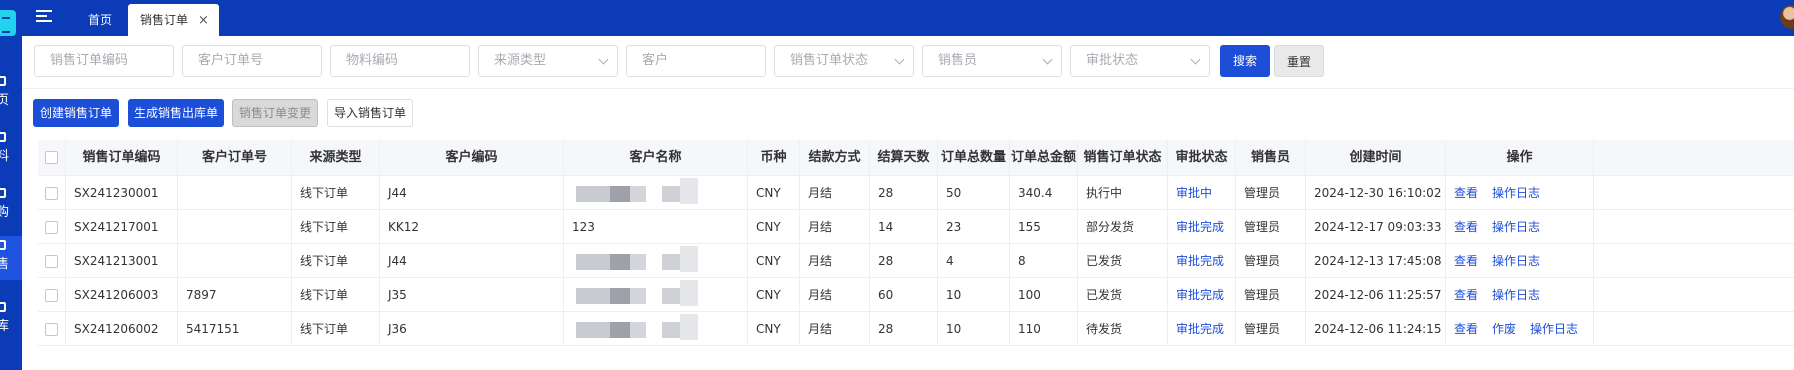  Describe the element at coordinates (472, 157) in the screenshot. I see `column-header-customer-code: 客户编码` at that location.